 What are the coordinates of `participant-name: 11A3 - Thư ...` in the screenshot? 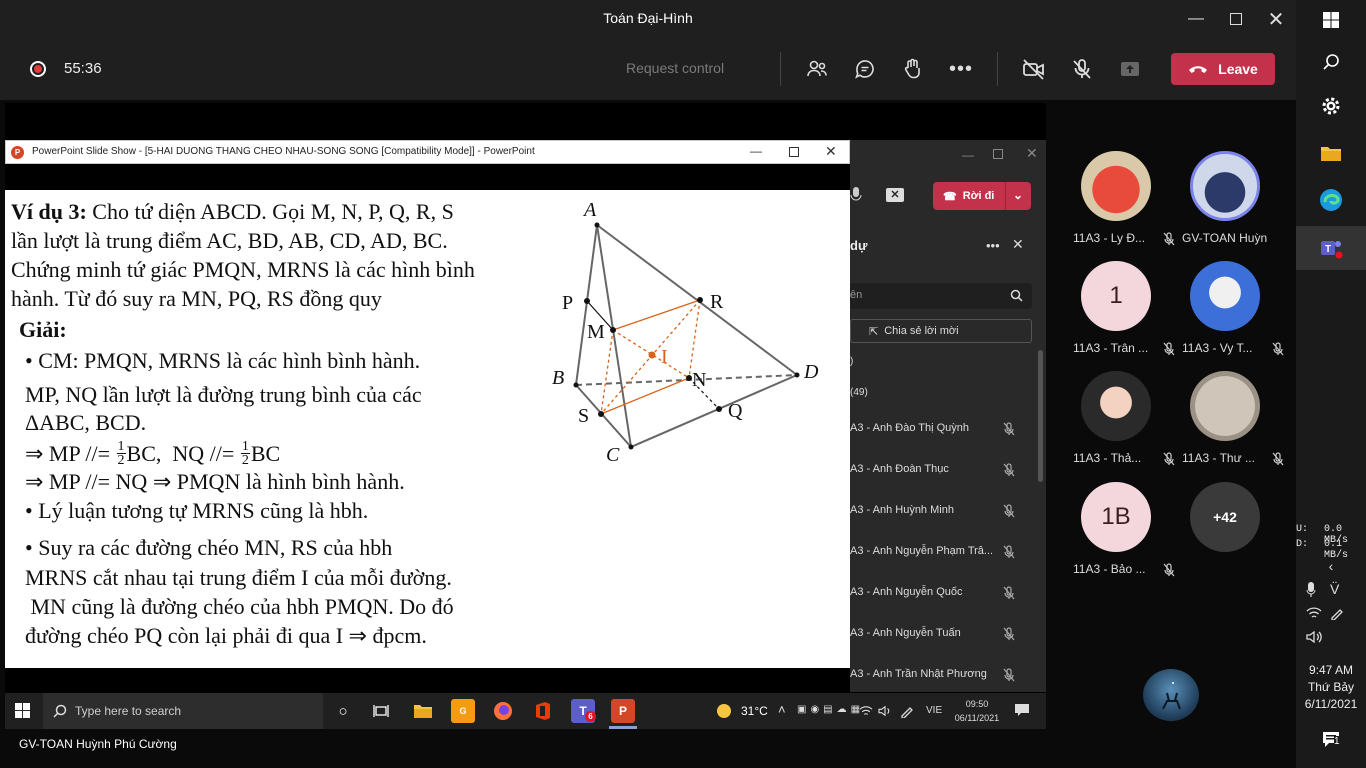 It's located at (1218, 458).